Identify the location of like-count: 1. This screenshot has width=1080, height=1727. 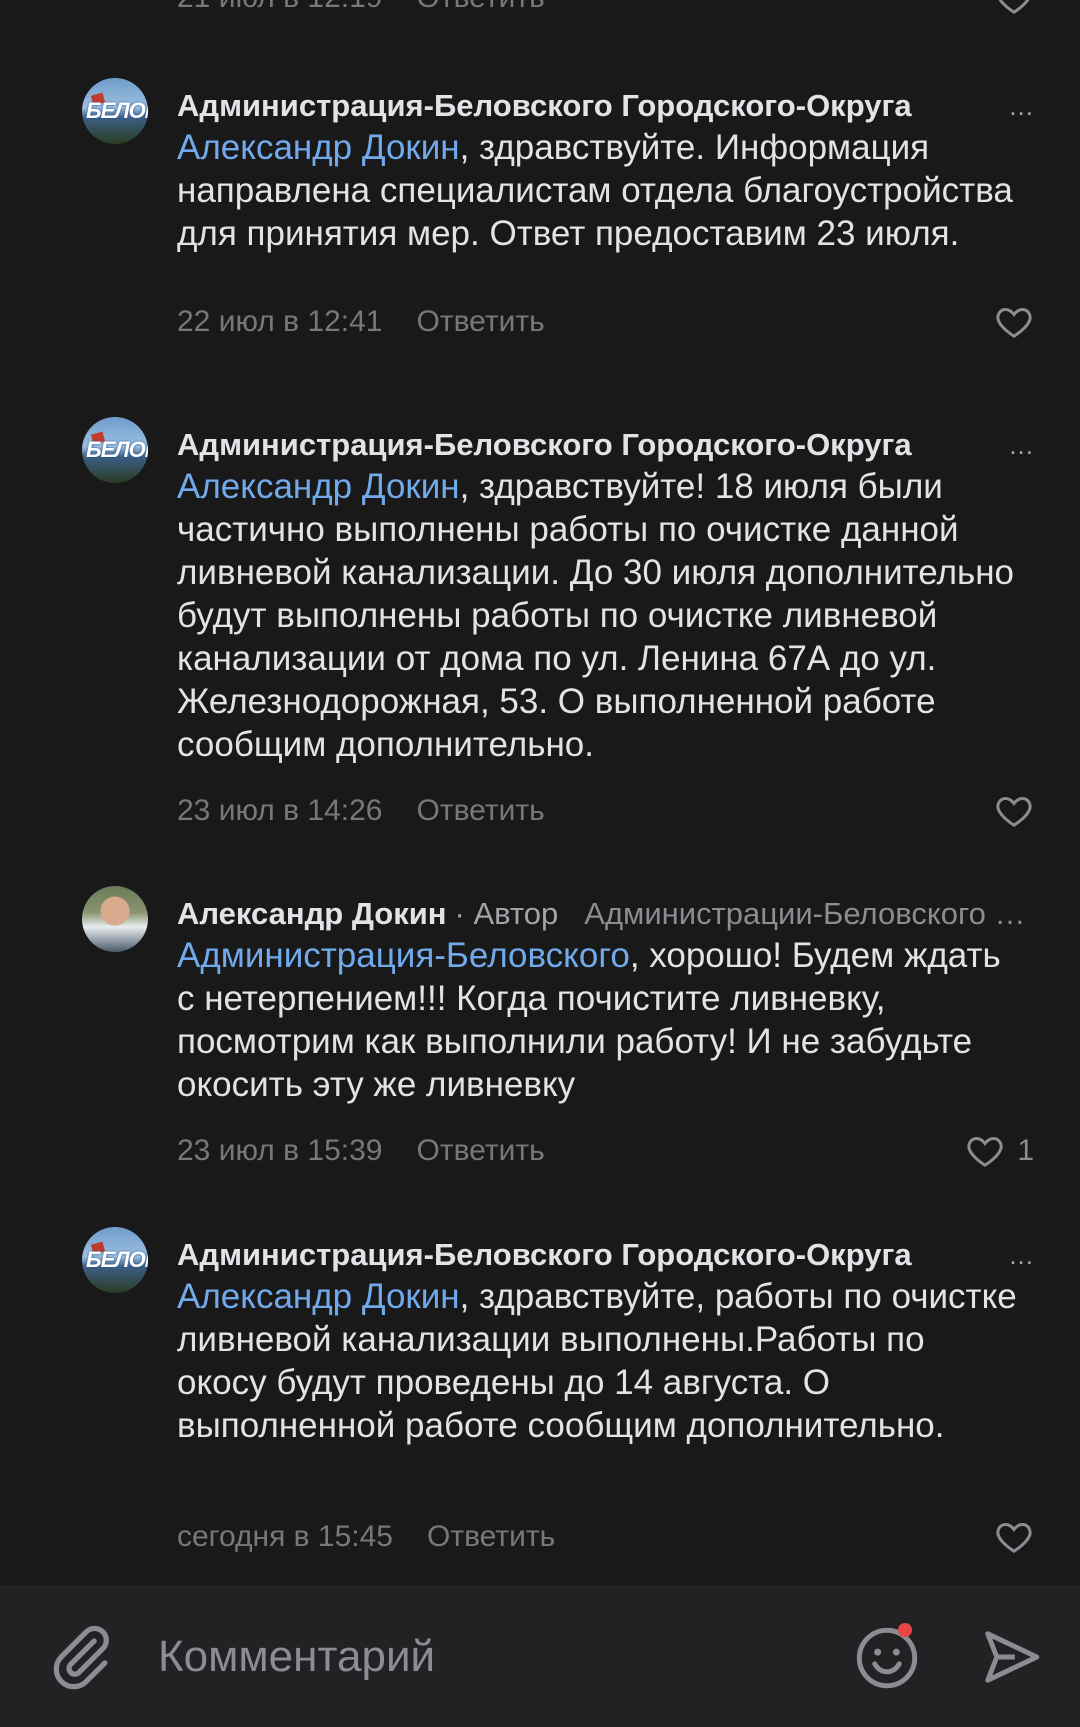
(1025, 1150).